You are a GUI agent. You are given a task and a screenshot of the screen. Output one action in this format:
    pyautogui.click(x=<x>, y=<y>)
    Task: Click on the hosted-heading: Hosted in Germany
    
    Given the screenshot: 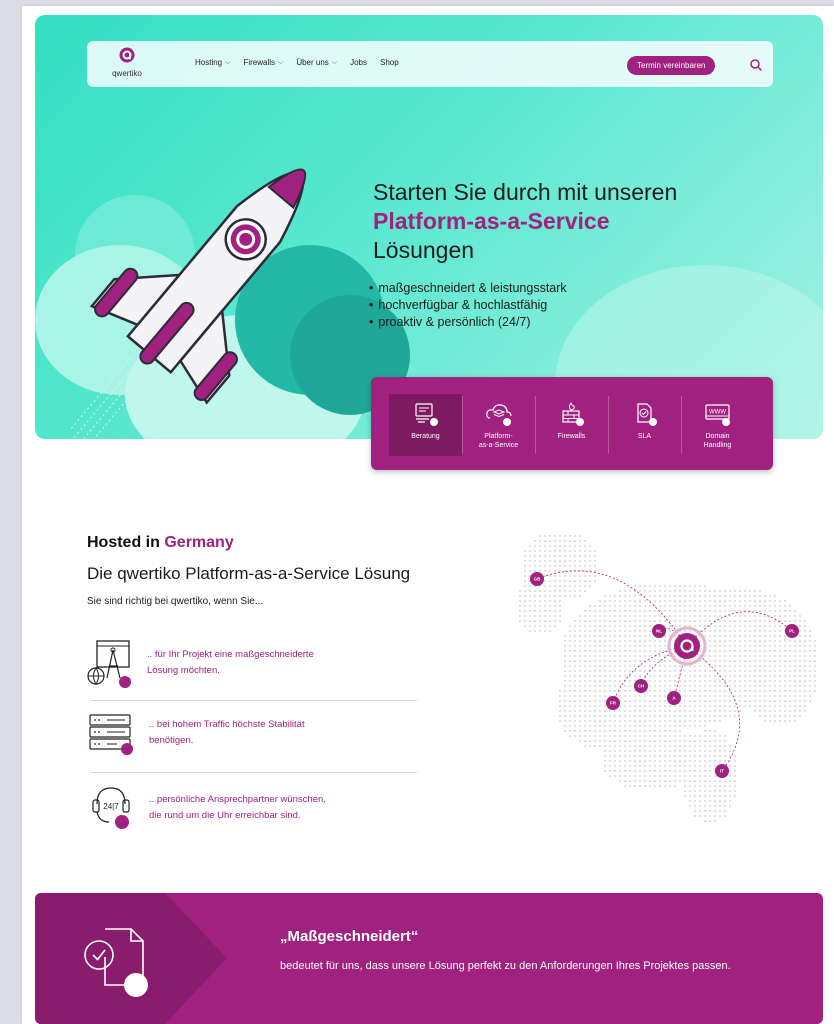 What is the action you would take?
    pyautogui.click(x=160, y=543)
    